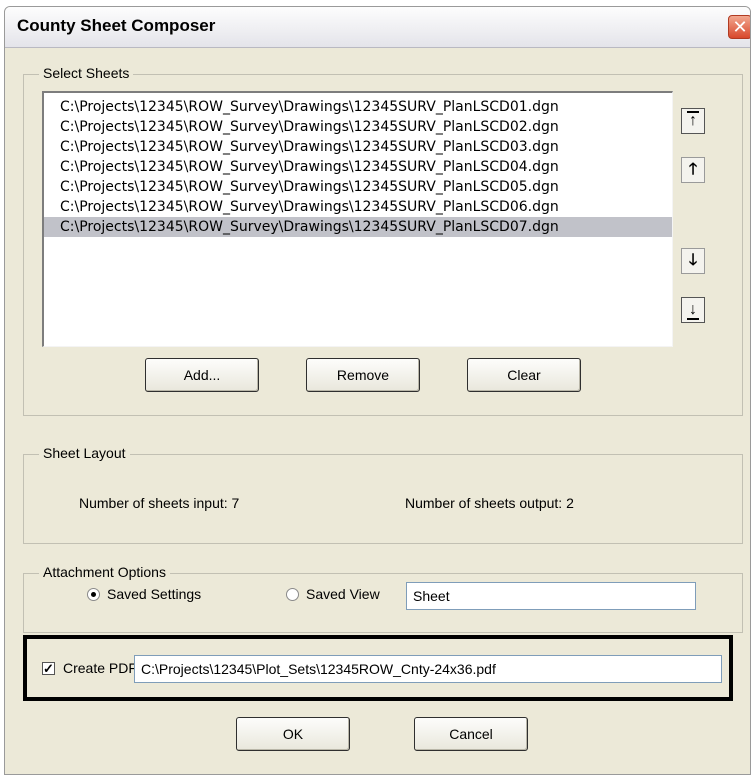 This screenshot has width=751, height=775. I want to click on move-to-bottom-button: ↓, so click(693, 310).